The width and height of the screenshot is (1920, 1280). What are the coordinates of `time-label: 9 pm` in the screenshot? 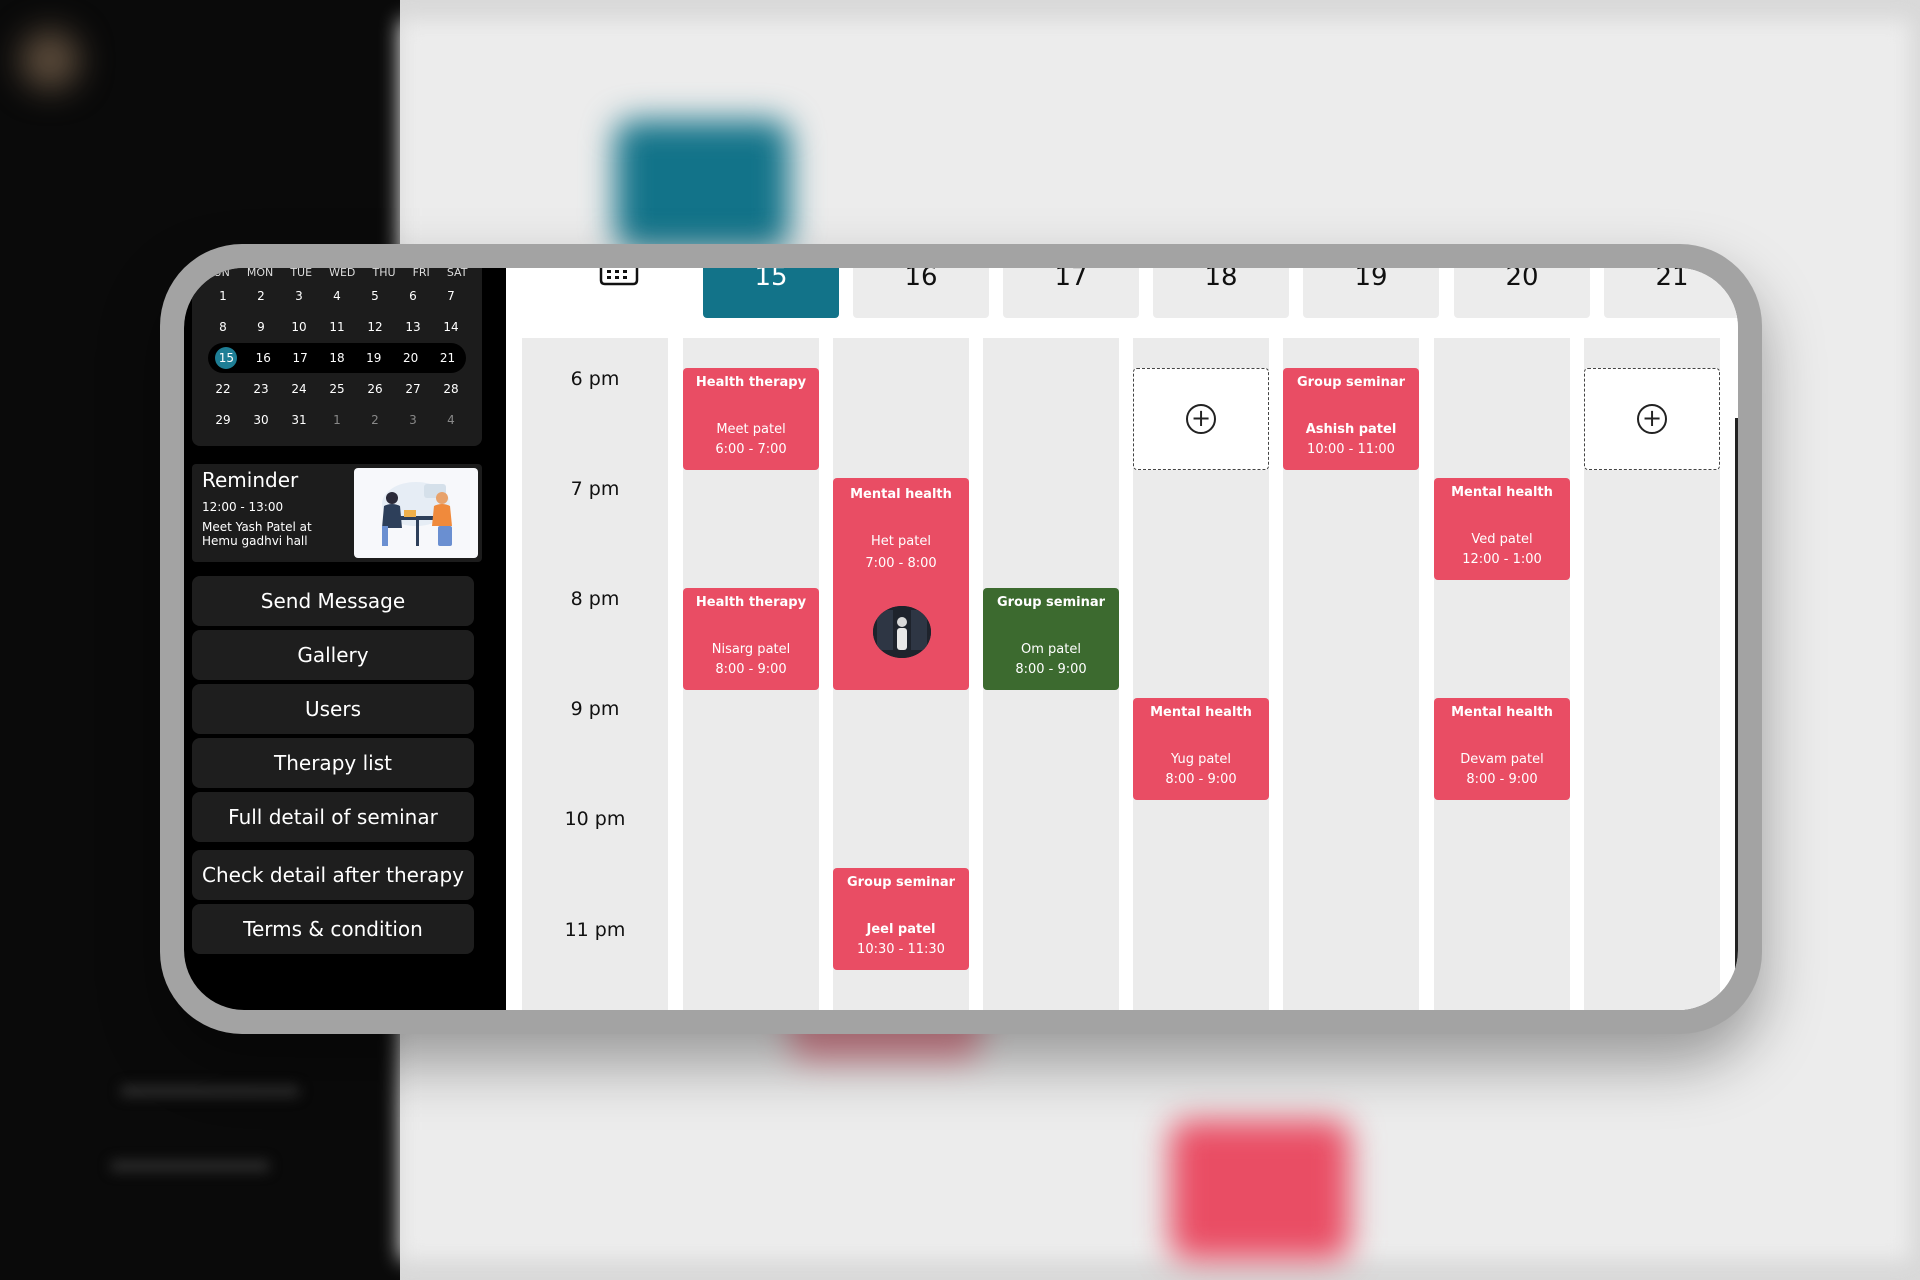 It's located at (595, 709).